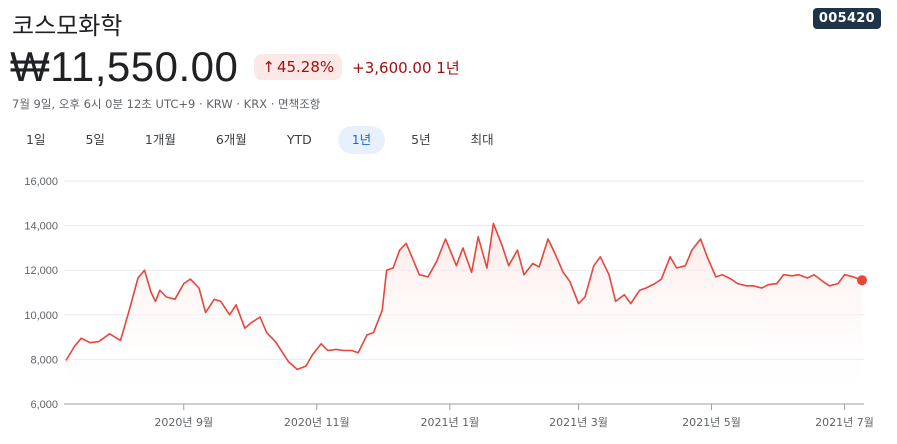 This screenshot has width=897, height=444. I want to click on stock-title: 코스모화학, so click(67, 26).